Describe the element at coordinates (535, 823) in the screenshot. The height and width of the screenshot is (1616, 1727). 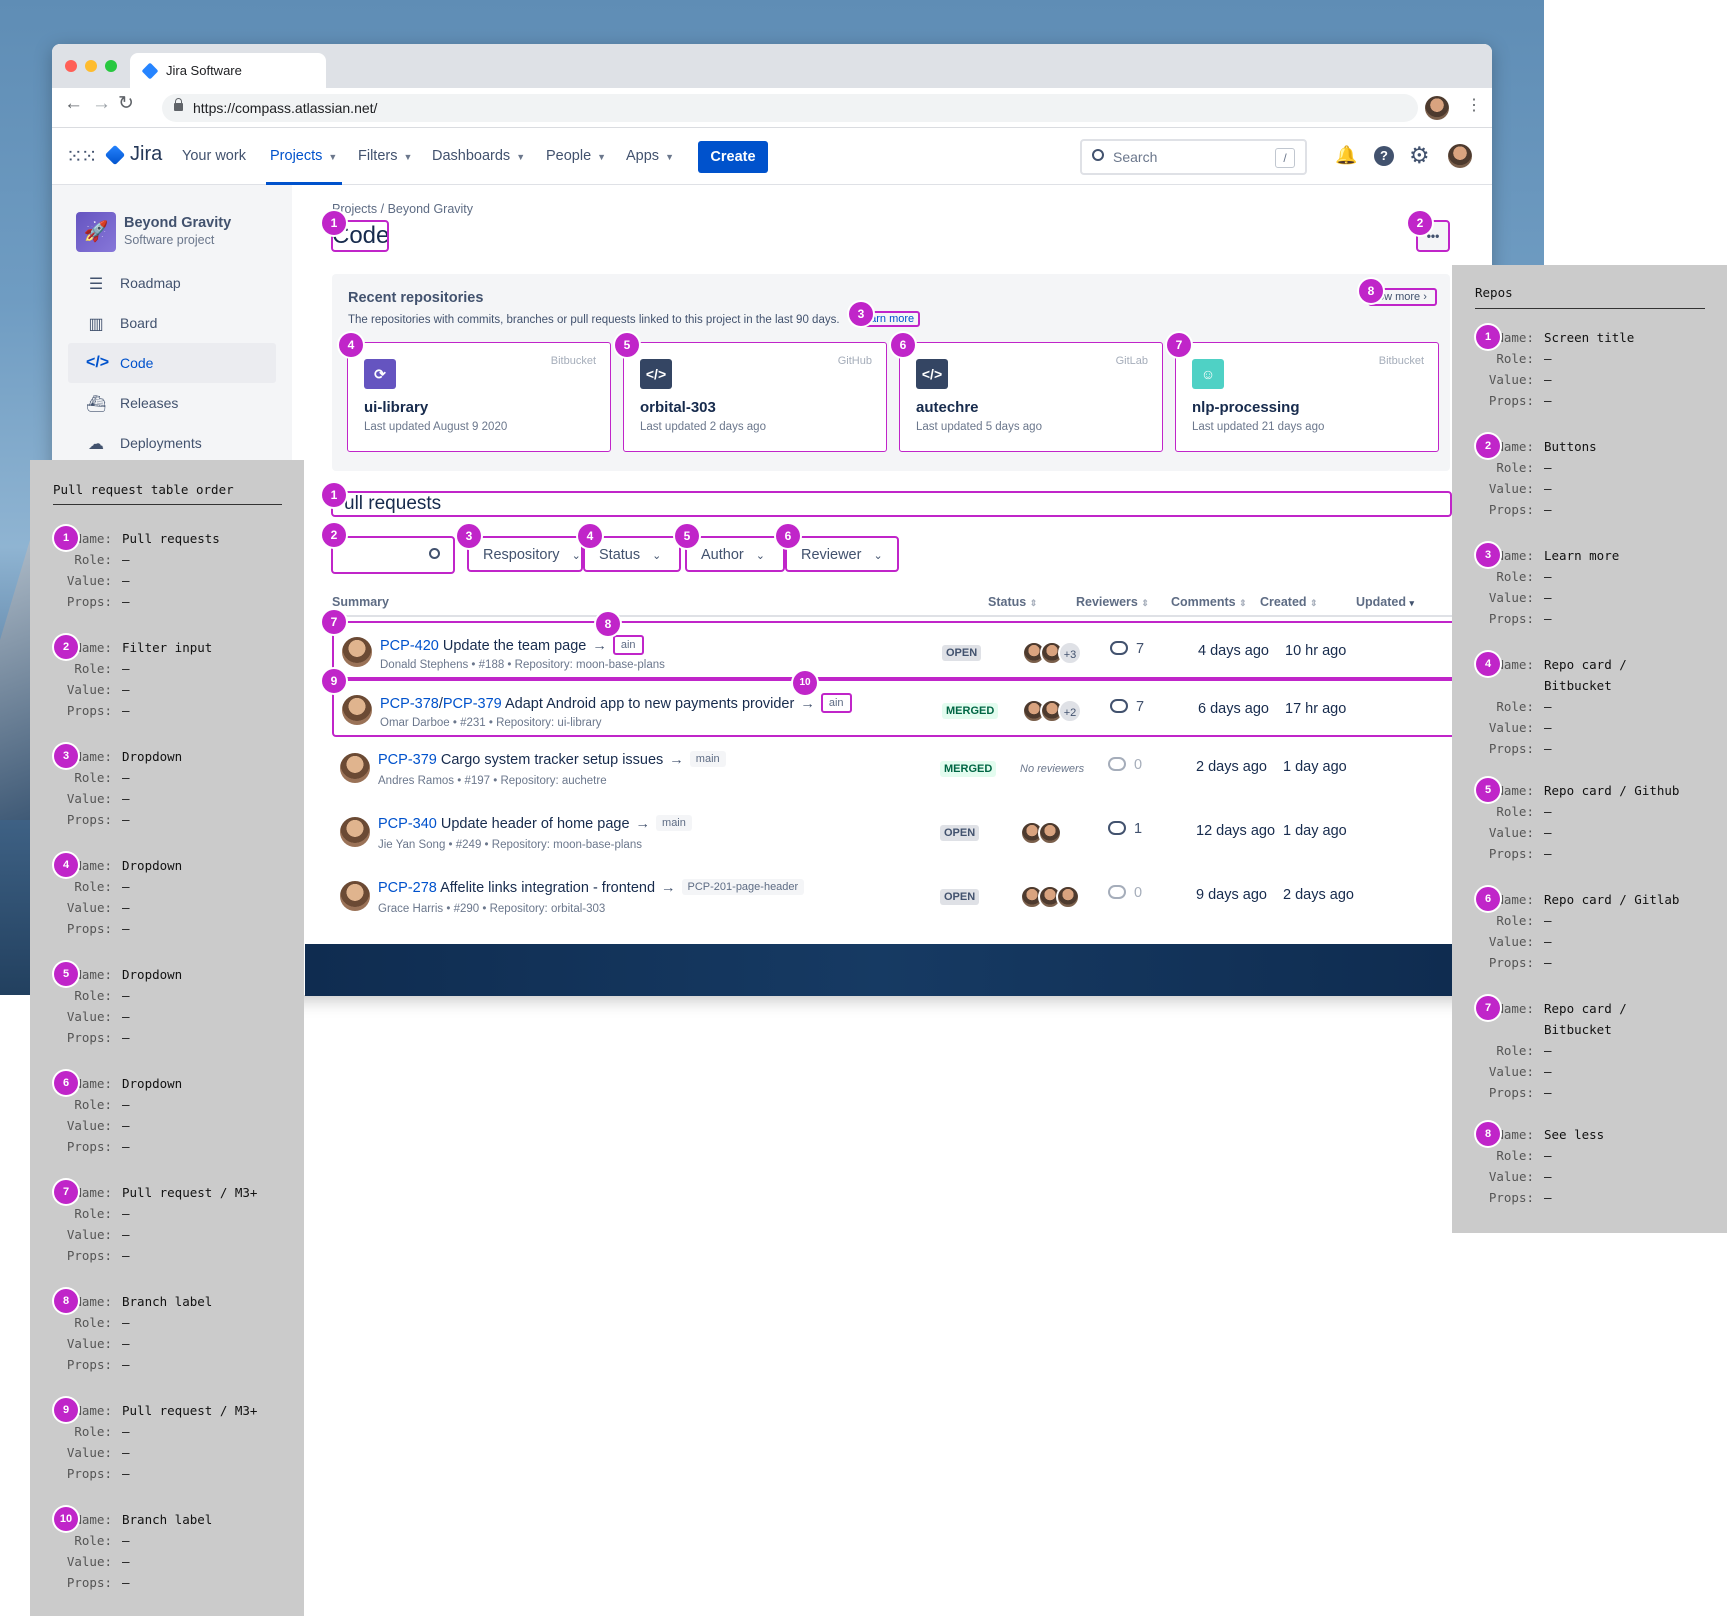
I see `pr-title: PCP-340 Update header of home page → main` at that location.